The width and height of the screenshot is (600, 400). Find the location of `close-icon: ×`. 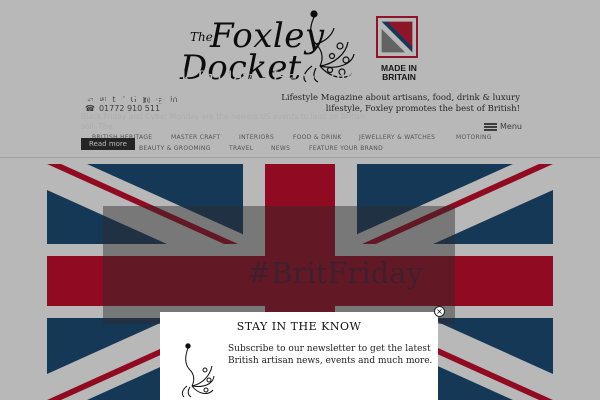

close-icon: × is located at coordinates (439, 311).